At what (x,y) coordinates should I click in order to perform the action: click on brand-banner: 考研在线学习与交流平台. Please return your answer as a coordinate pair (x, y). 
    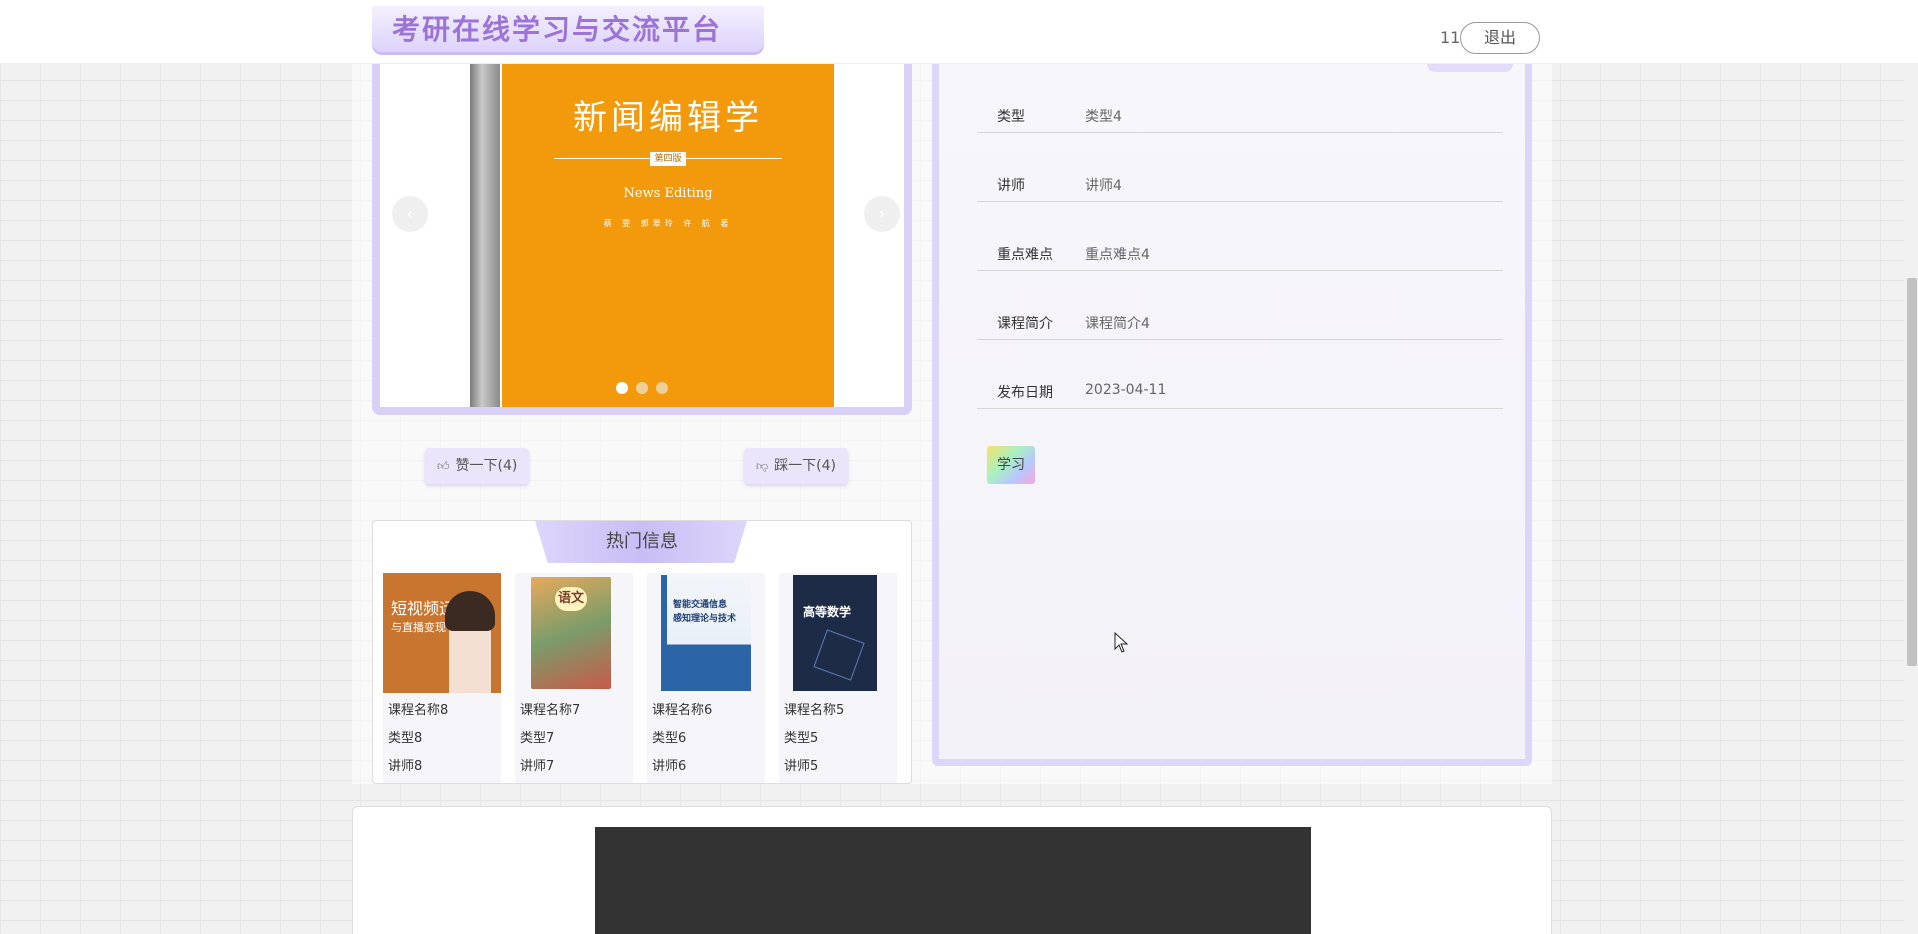
    Looking at the image, I should click on (568, 29).